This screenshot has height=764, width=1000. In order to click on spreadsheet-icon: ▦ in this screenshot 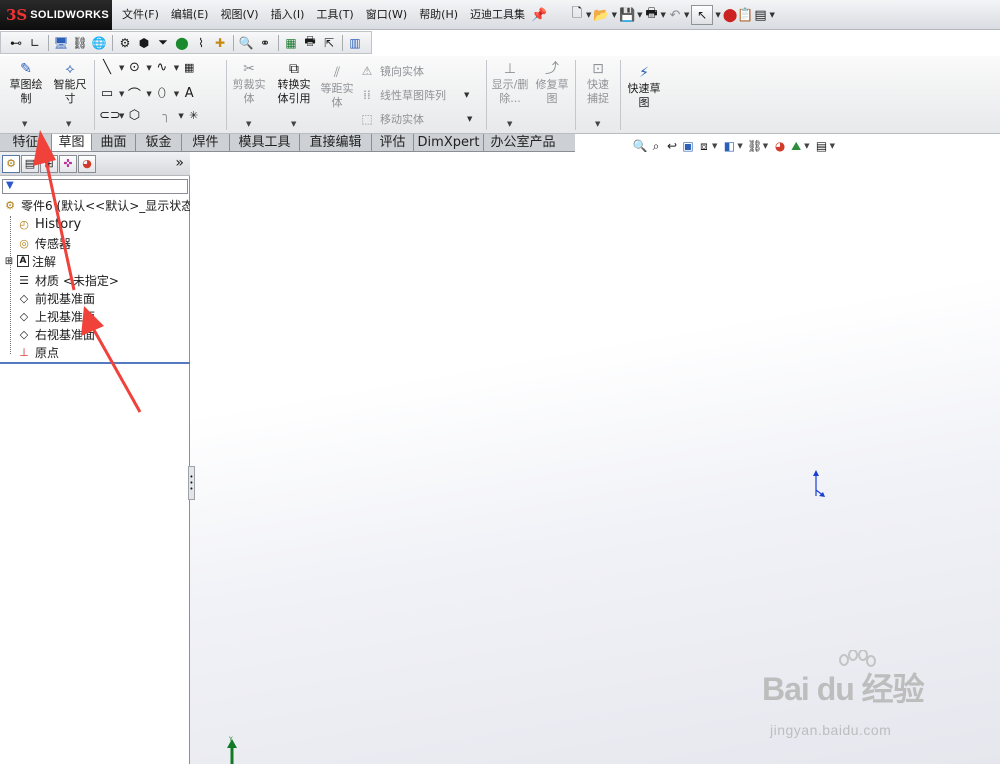, I will do `click(291, 43)`.